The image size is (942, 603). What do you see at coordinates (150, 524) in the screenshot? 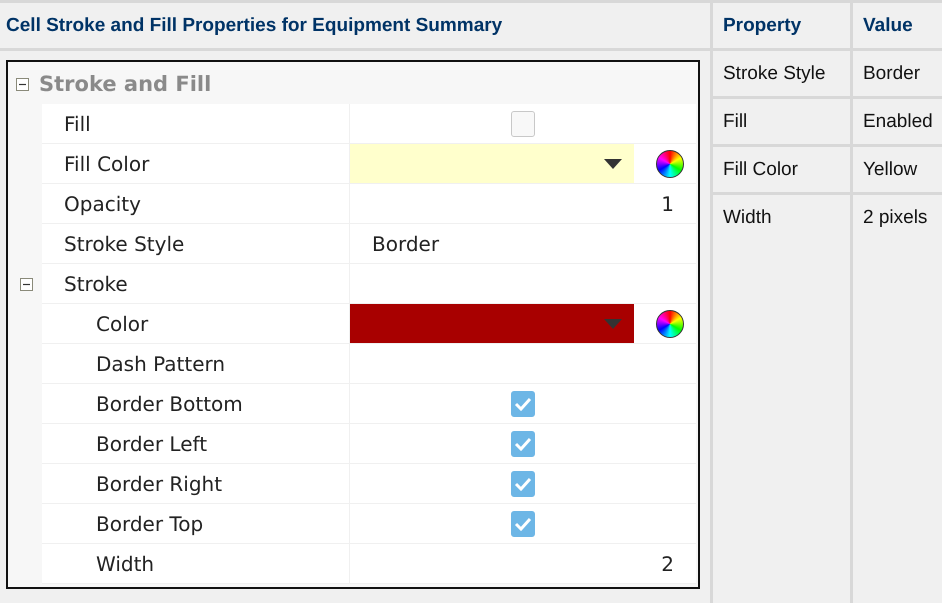
I see `property-label: Border Top` at bounding box center [150, 524].